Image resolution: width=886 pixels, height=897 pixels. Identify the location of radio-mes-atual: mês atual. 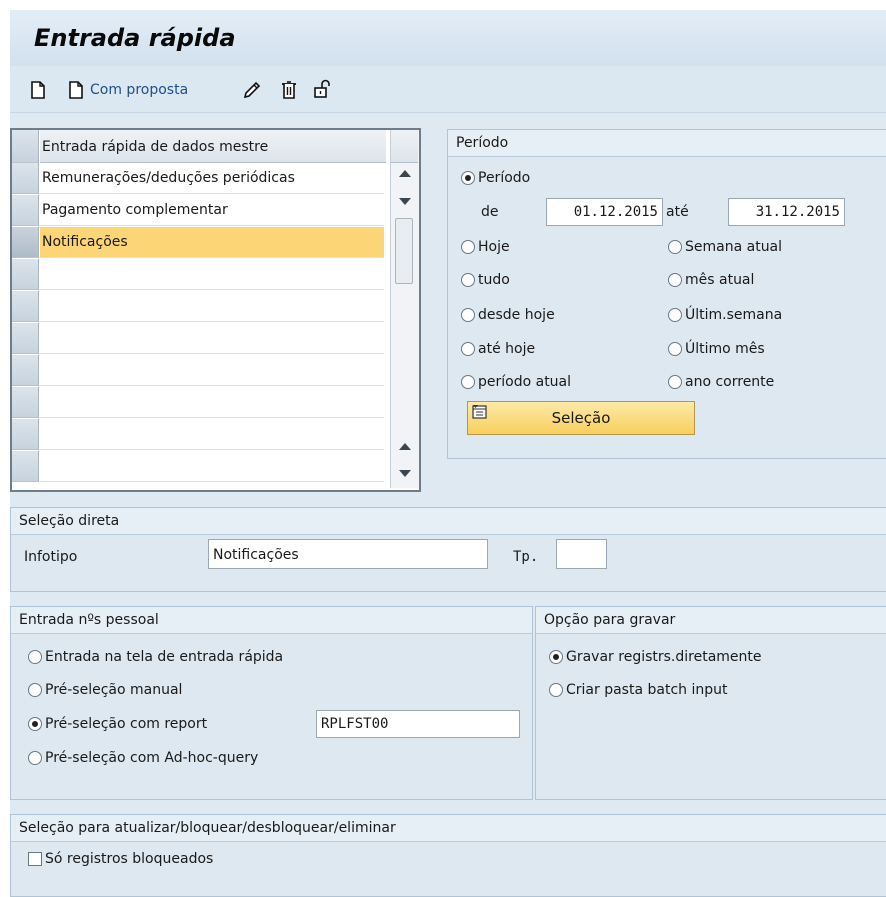
(711, 280).